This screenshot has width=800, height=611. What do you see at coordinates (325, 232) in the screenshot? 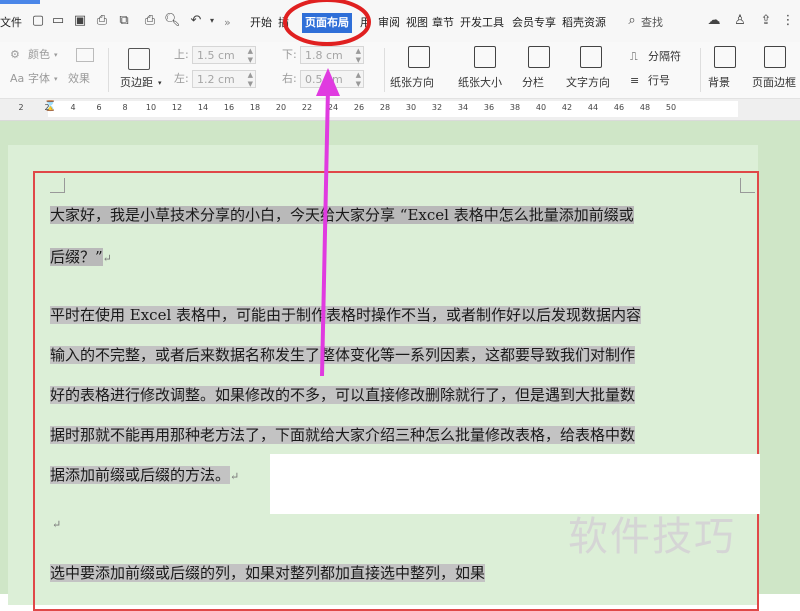
I see `annotation-arrow-shaft` at bounding box center [325, 232].